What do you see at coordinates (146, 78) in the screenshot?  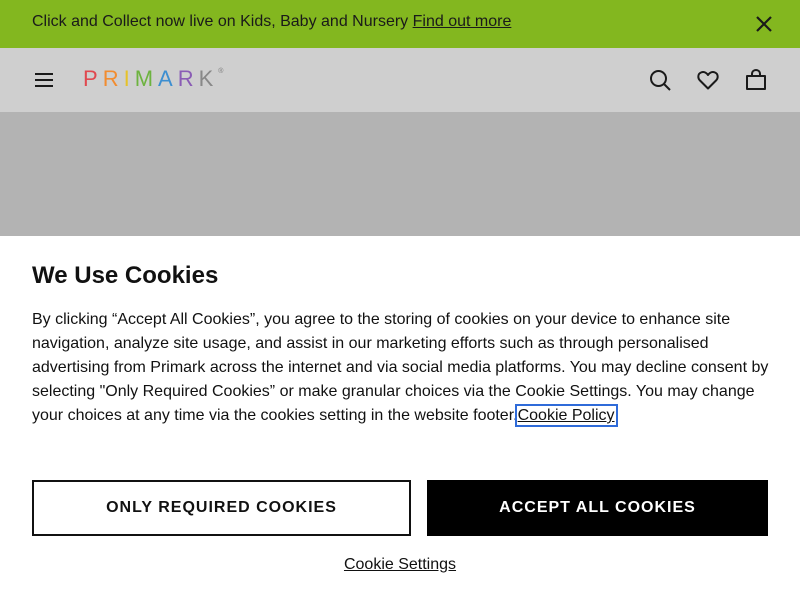 I see `logo-letter: M` at bounding box center [146, 78].